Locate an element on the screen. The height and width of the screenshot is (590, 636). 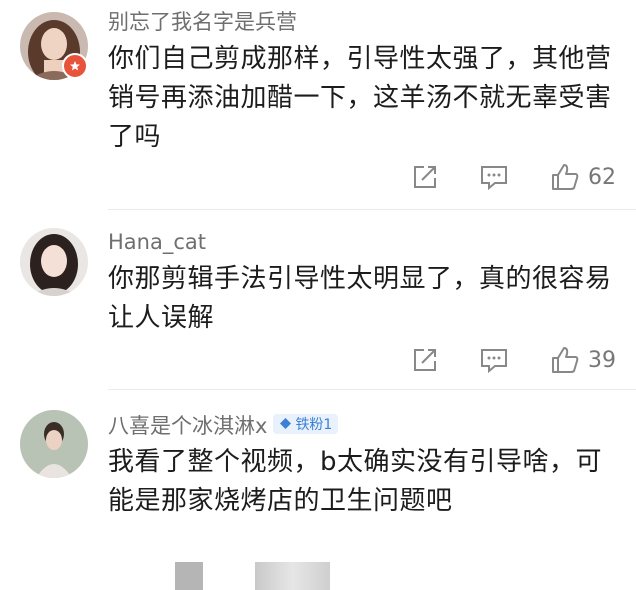
comment-actions: 39 is located at coordinates (514, 360).